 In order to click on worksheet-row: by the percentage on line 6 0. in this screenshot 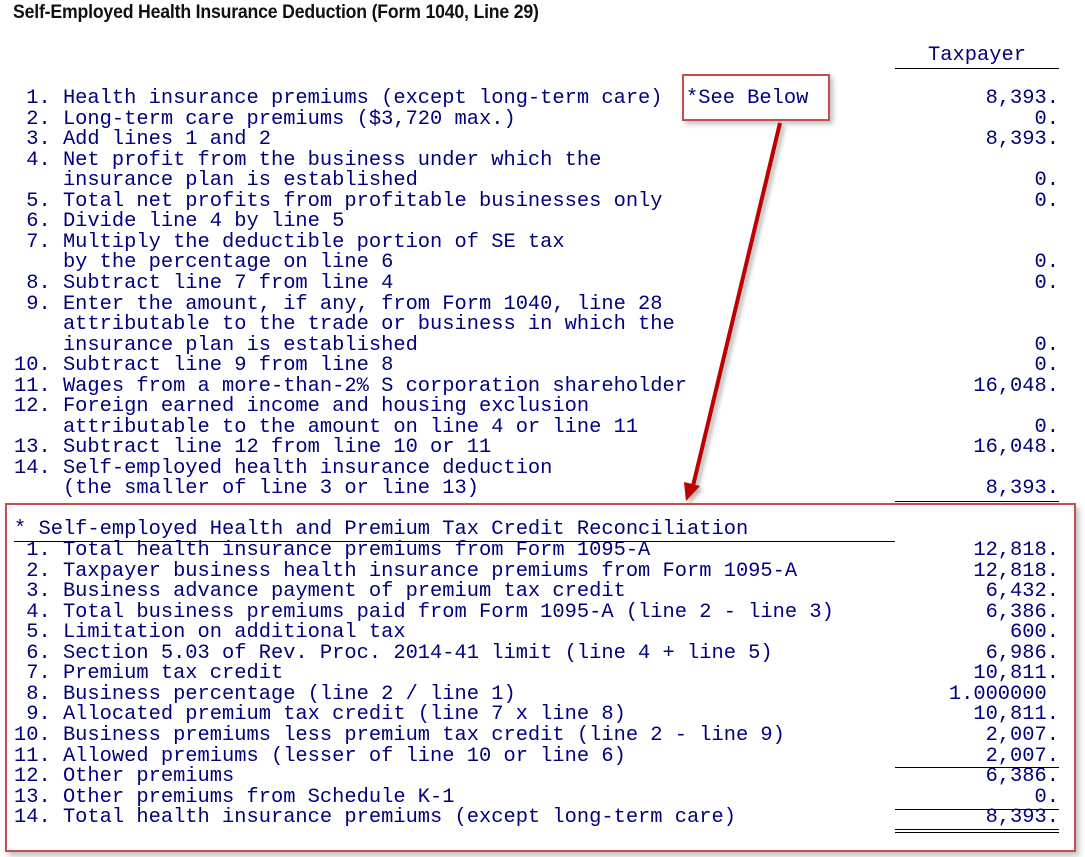, I will do `click(542, 263)`.